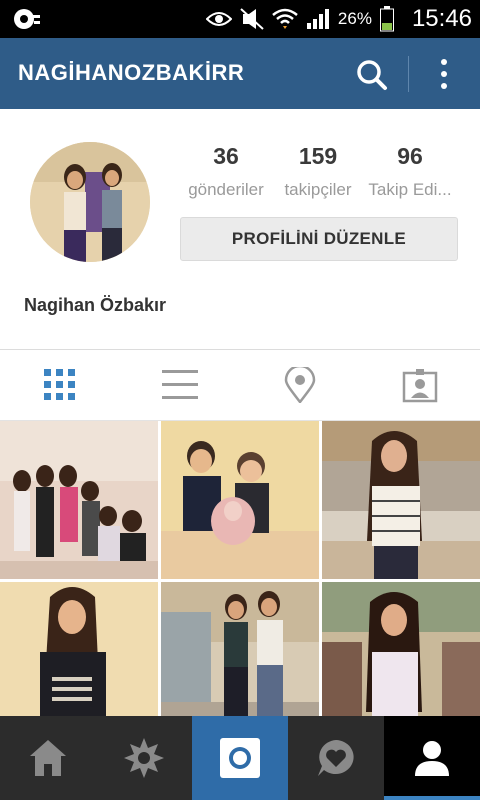 Image resolution: width=480 pixels, height=800 pixels. Describe the element at coordinates (226, 171) in the screenshot. I see `posts-stat: 36 gönderiler` at that location.